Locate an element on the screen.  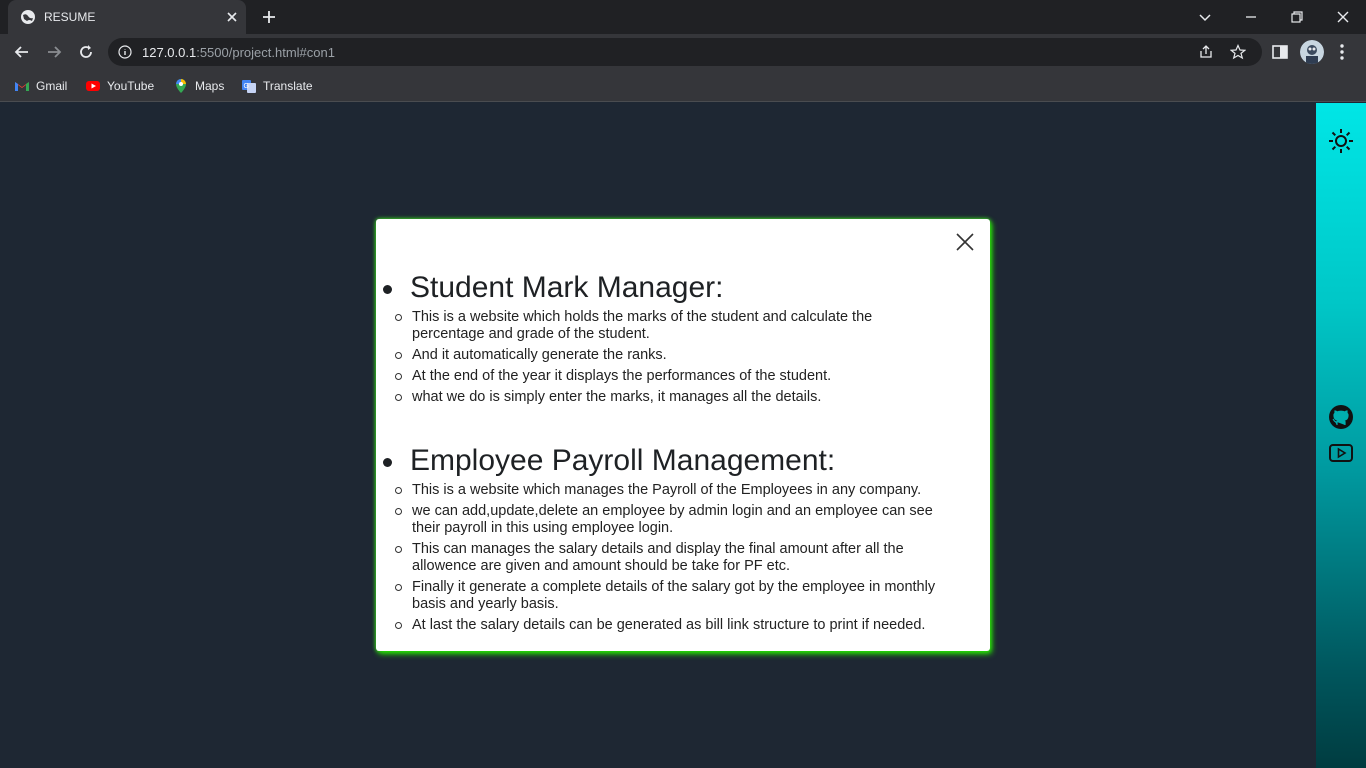
right-sidebar is located at coordinates (1341, 435).